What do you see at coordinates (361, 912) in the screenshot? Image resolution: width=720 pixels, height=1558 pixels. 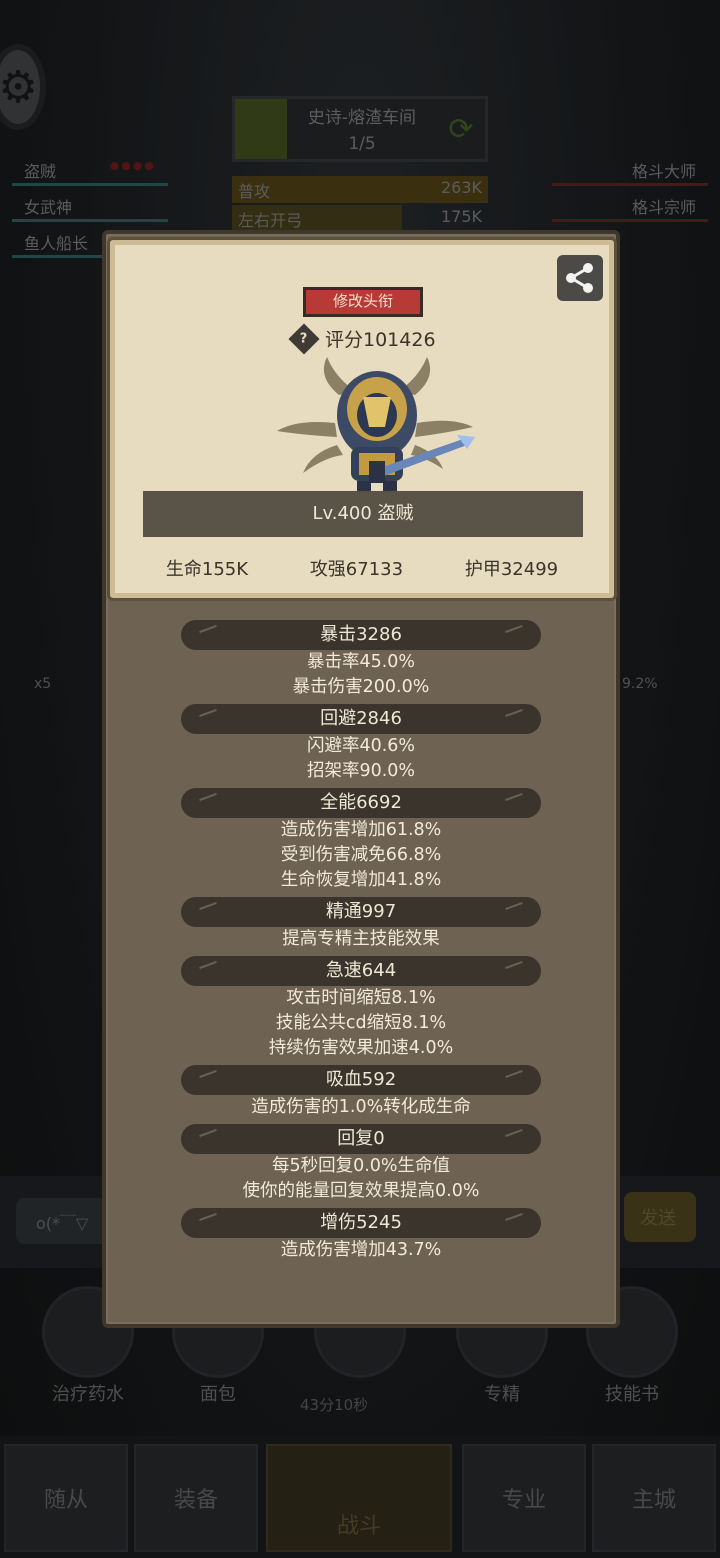 I see `attr-header: 精通997` at bounding box center [361, 912].